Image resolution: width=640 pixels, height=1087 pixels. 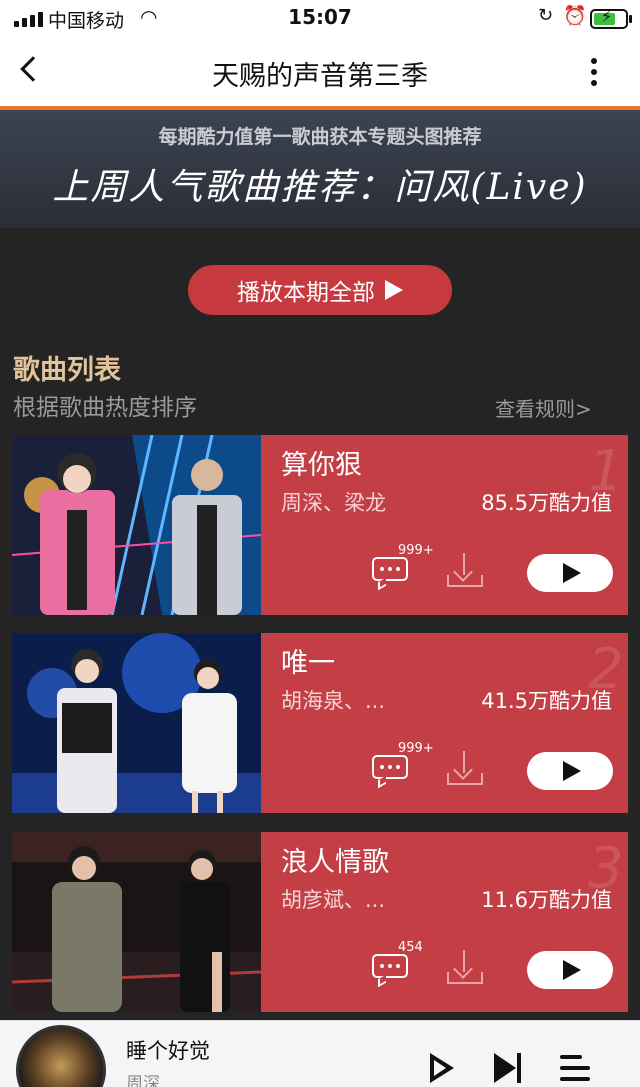 I want to click on alarm-icon: ⏰, so click(x=575, y=16).